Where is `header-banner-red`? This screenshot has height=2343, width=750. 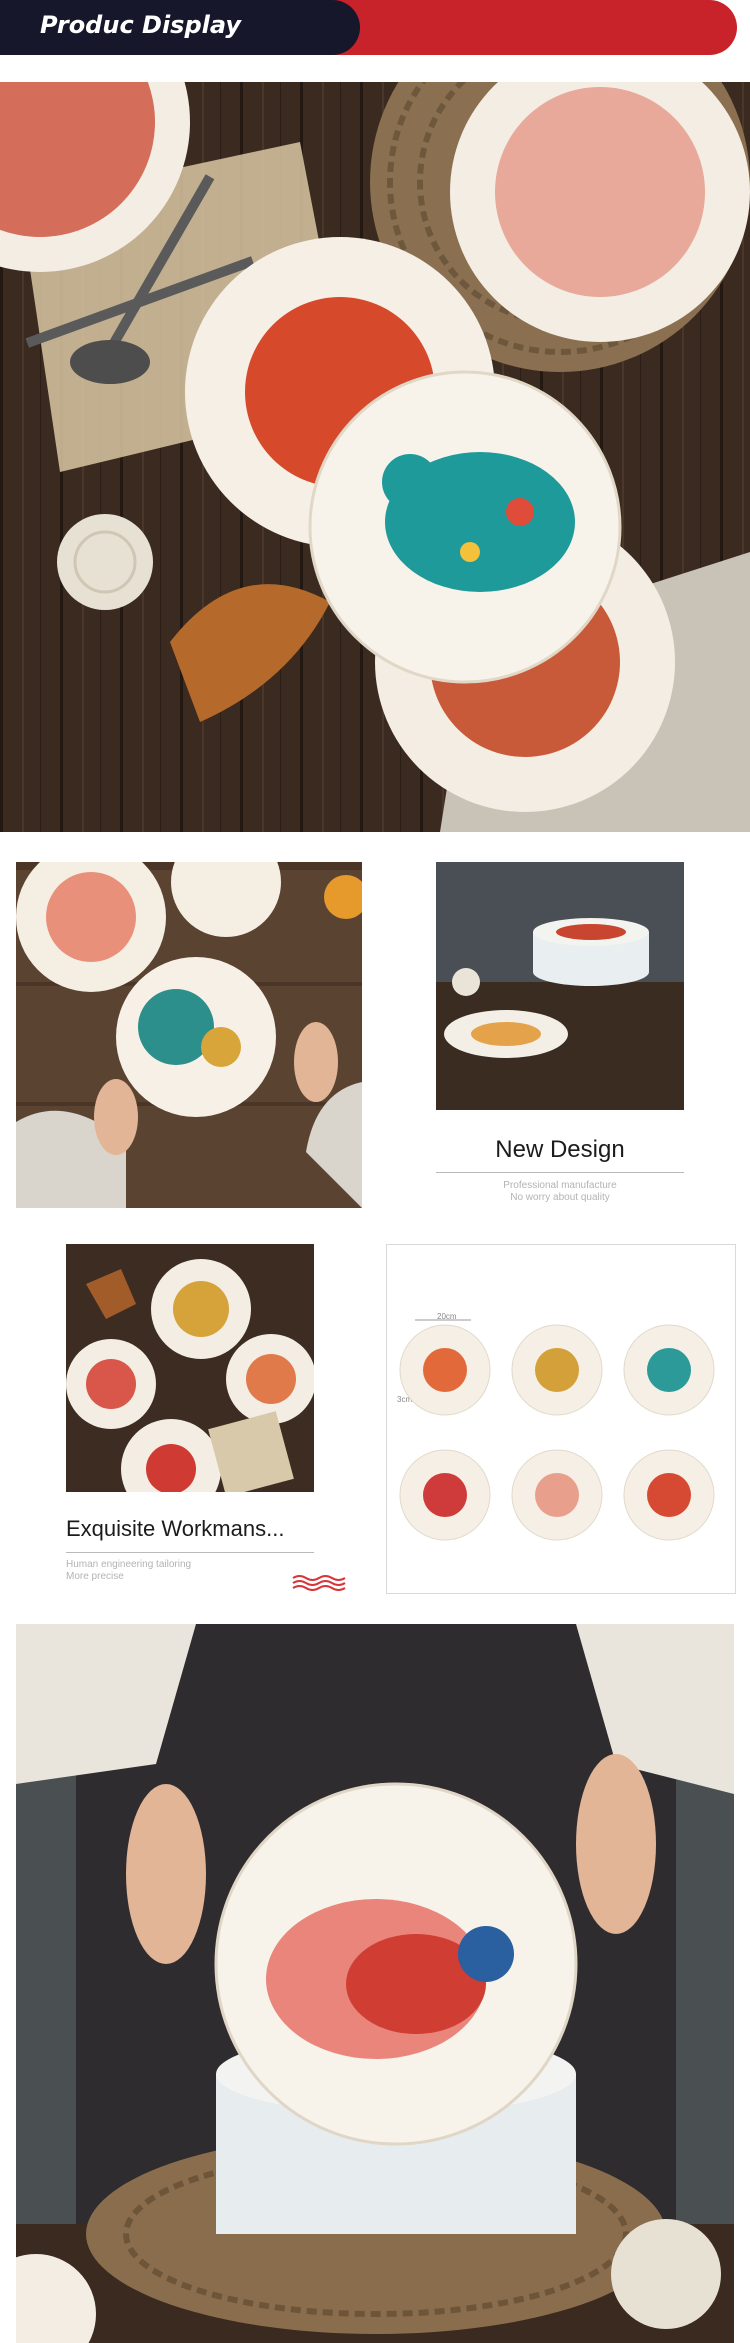 header-banner-red is located at coordinates (518, 27).